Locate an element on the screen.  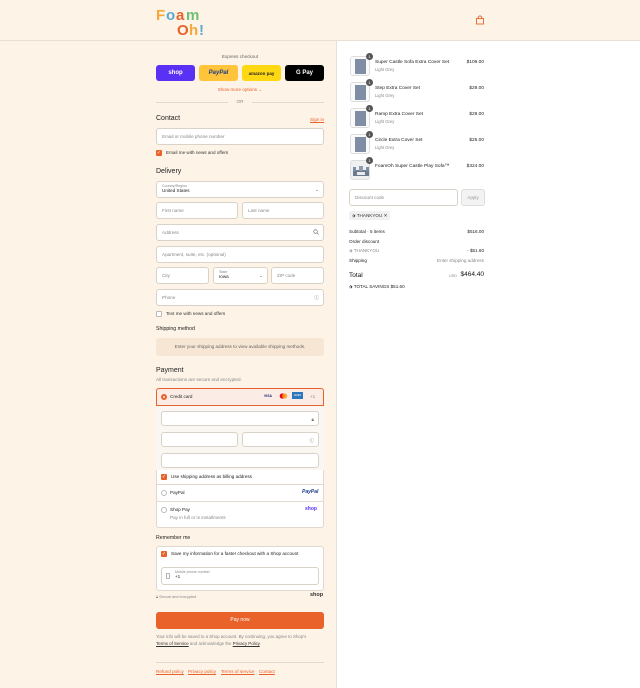
discount-code-input: Discount code is located at coordinates (403, 197).